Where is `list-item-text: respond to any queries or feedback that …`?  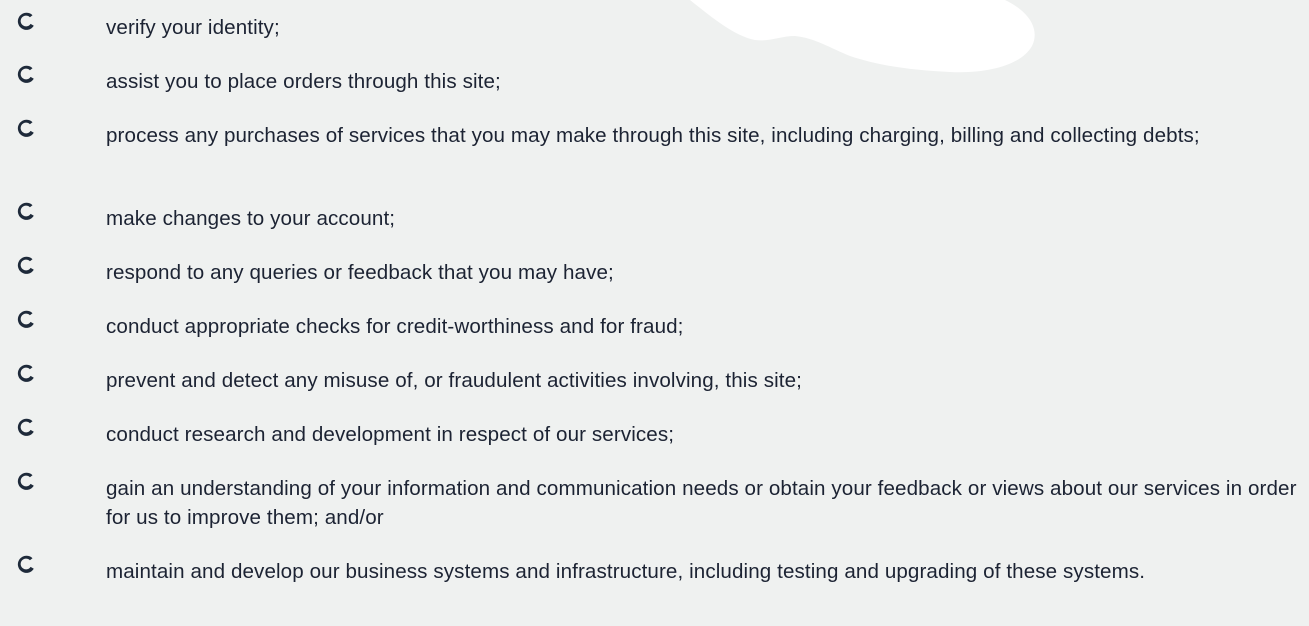 list-item-text: respond to any queries or feedback that … is located at coordinates (360, 272).